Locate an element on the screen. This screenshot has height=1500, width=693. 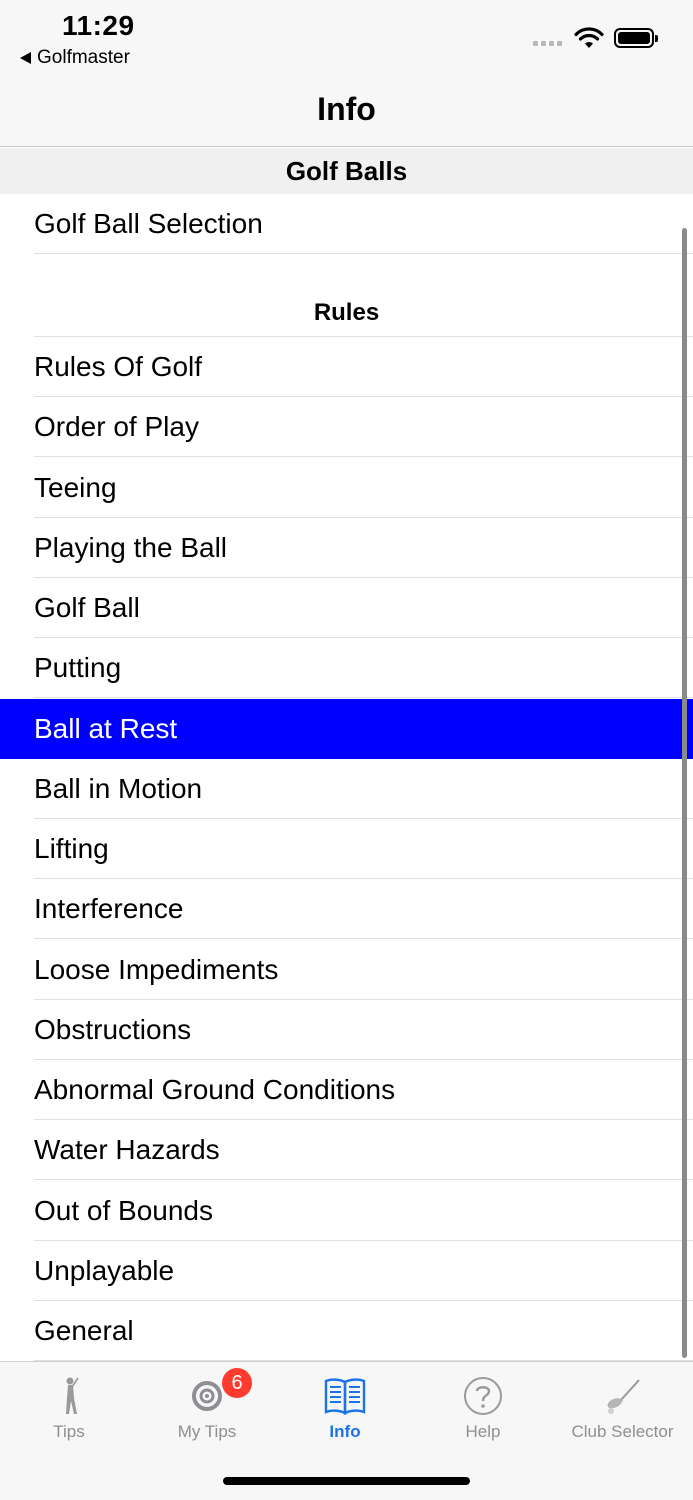
list-item-label: Rules Of Golf is located at coordinates (118, 366).